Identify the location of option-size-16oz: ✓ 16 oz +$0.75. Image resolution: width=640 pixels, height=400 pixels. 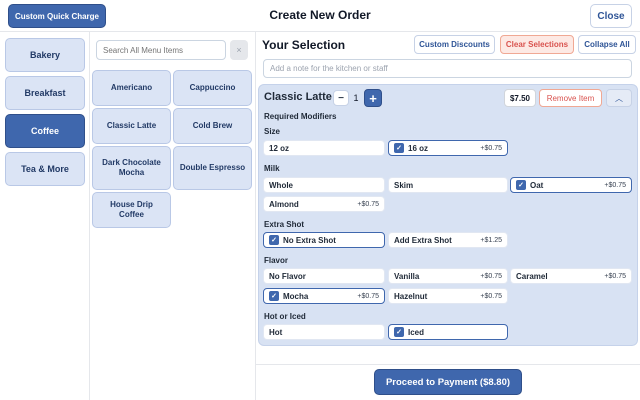
(448, 148).